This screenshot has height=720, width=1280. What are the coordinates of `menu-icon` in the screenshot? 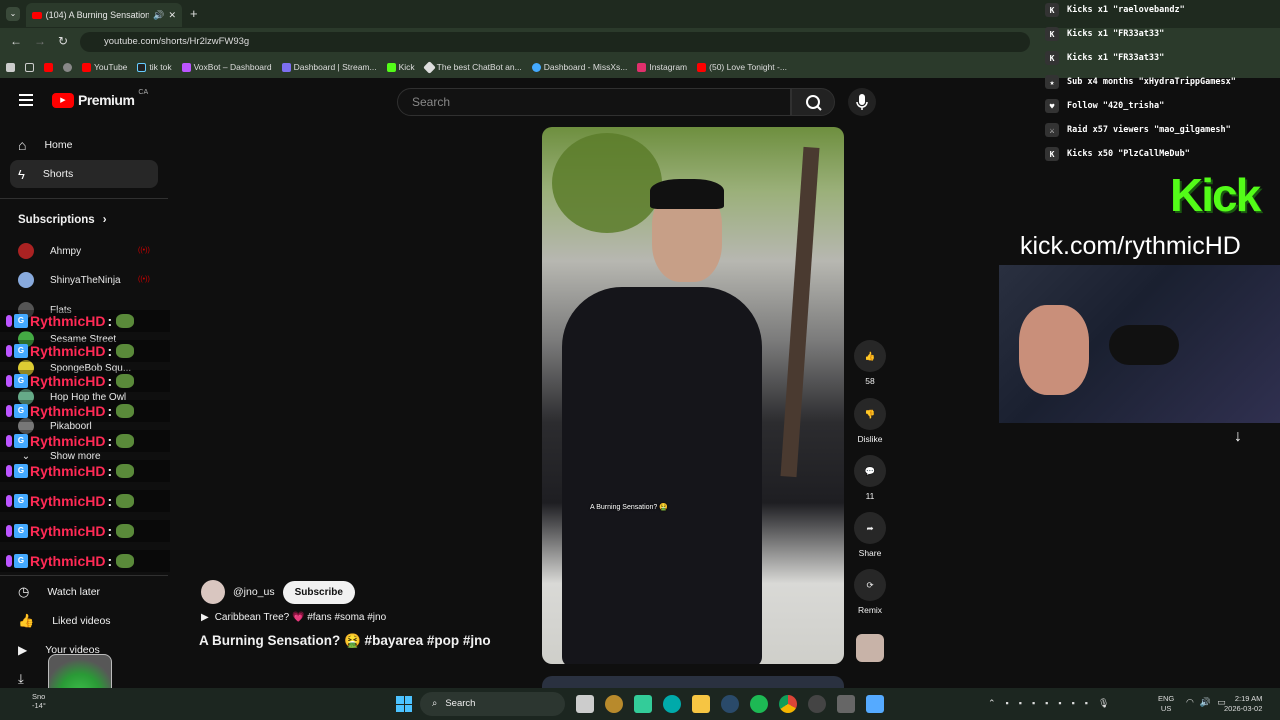 It's located at (26, 100).